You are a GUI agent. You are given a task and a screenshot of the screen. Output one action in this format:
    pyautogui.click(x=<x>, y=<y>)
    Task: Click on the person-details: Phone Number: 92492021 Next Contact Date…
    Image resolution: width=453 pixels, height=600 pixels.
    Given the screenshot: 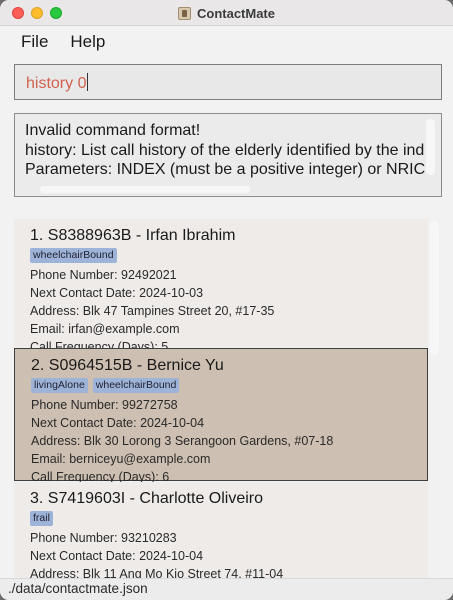 What is the action you would take?
    pyautogui.click(x=227, y=311)
    